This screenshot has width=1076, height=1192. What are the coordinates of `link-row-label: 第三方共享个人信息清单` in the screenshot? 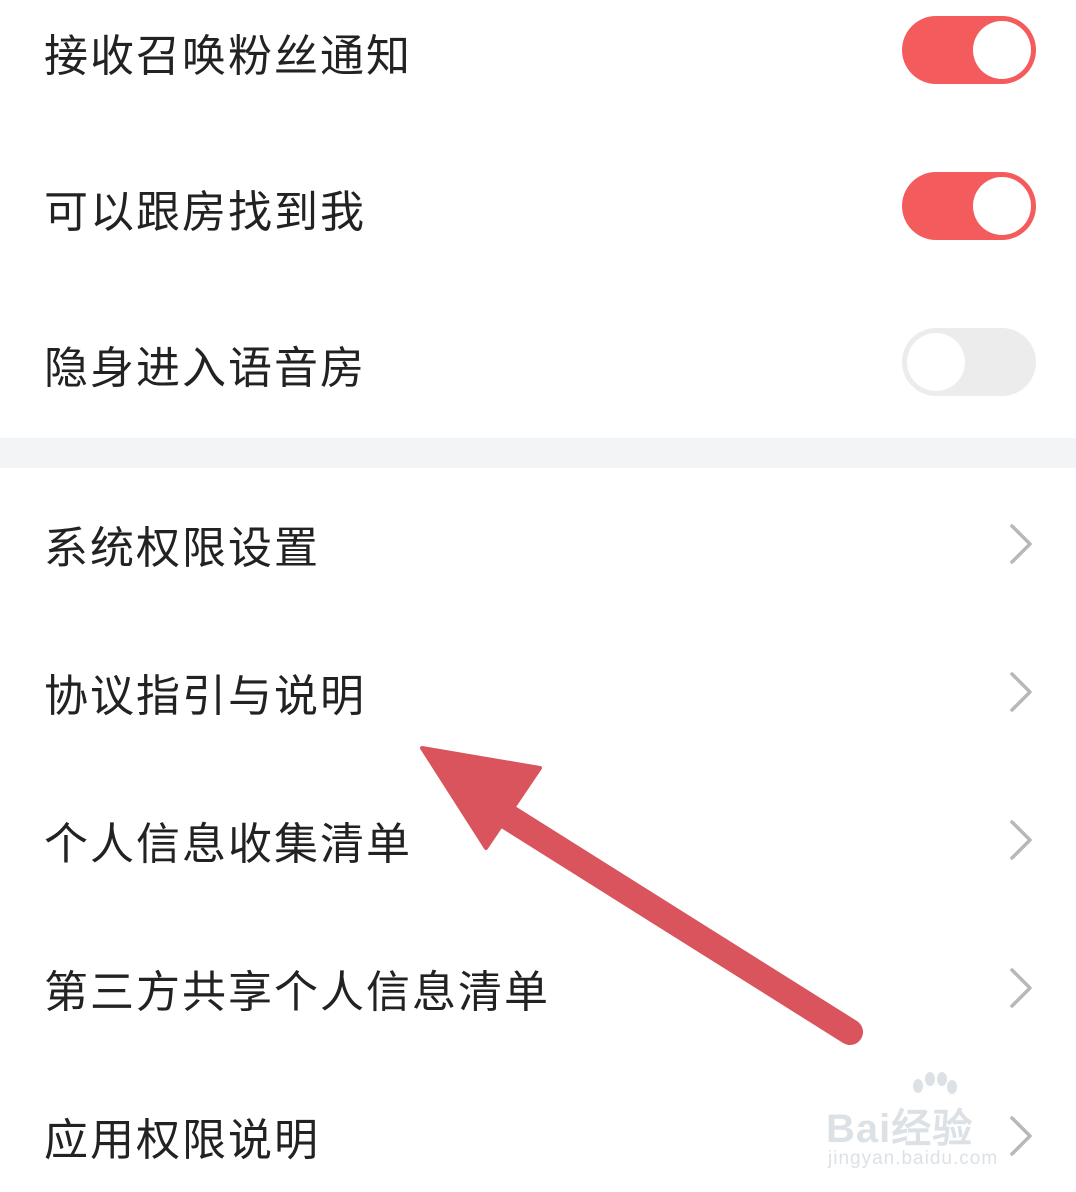 It's located at (297, 992).